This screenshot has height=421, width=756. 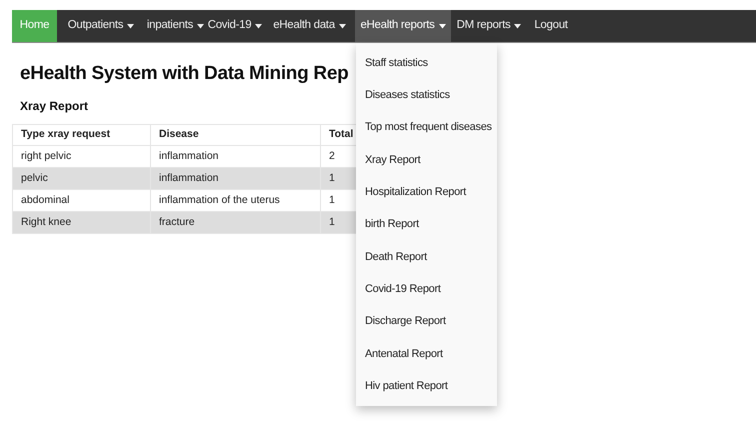 I want to click on nav-link: Logout, so click(x=551, y=26).